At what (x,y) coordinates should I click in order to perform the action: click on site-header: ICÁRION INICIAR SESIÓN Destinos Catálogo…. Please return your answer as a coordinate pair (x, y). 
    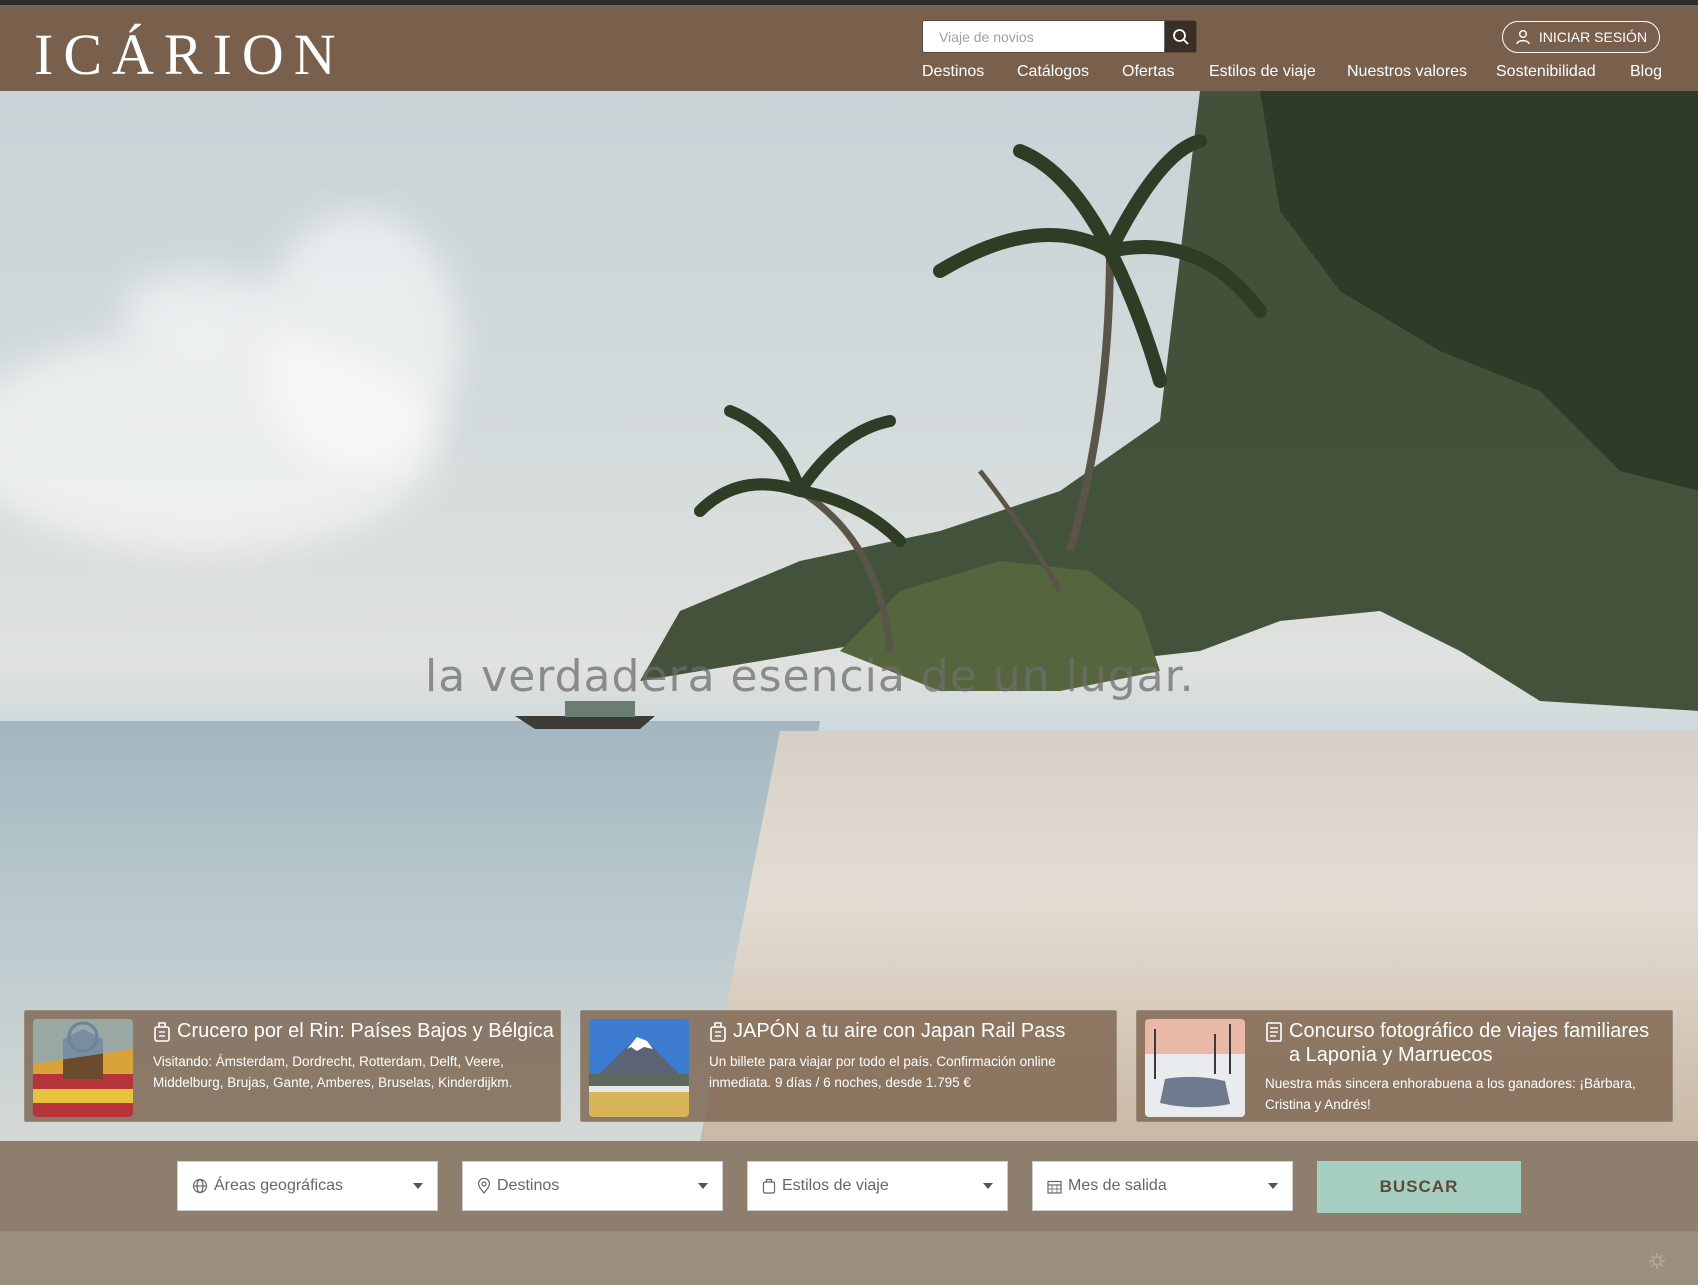
    Looking at the image, I should click on (849, 48).